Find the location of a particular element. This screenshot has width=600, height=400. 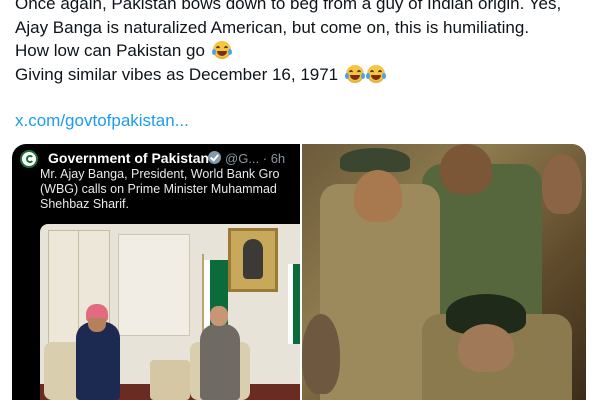

seated-officer-face is located at coordinates (486, 348).